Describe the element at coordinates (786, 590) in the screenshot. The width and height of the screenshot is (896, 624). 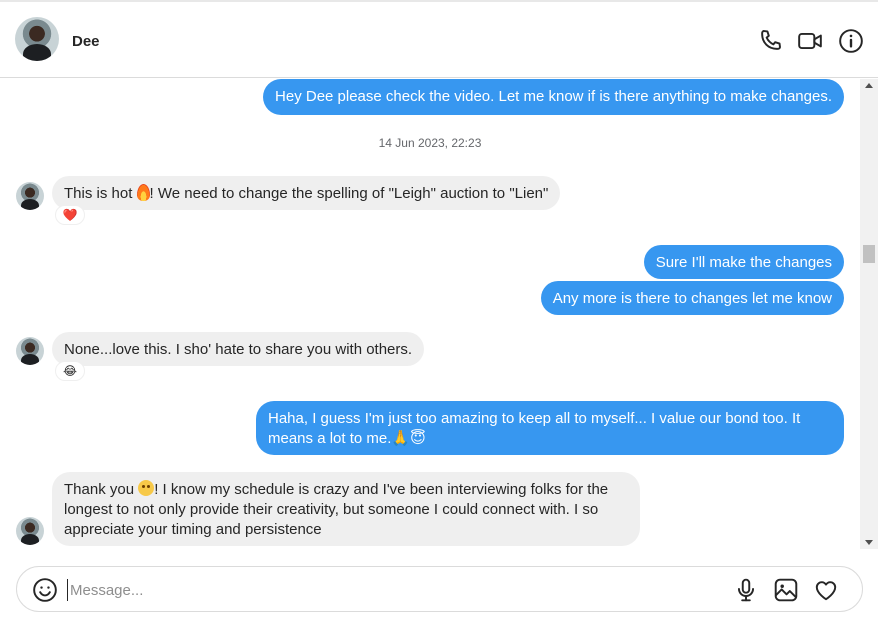
I see `image-icon` at that location.